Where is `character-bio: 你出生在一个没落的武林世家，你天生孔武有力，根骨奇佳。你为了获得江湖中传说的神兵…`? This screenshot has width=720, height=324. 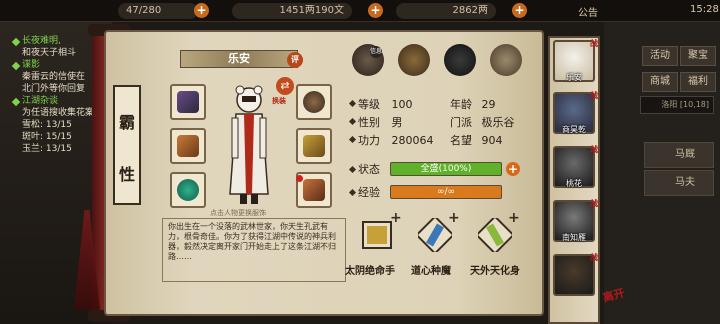
character-bio: 你出生在一个没落的武林世家，你天生孔武有力，根骨奇佳。你为了获得江湖中传说的神兵… is located at coordinates (252, 241).